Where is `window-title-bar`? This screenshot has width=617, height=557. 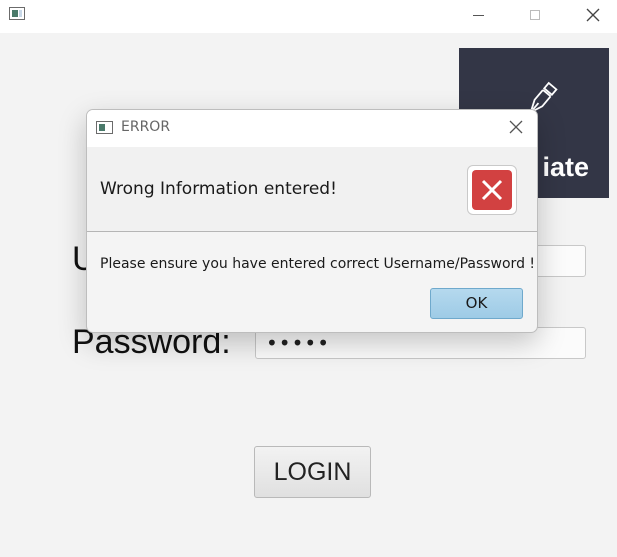
window-title-bar is located at coordinates (308, 16).